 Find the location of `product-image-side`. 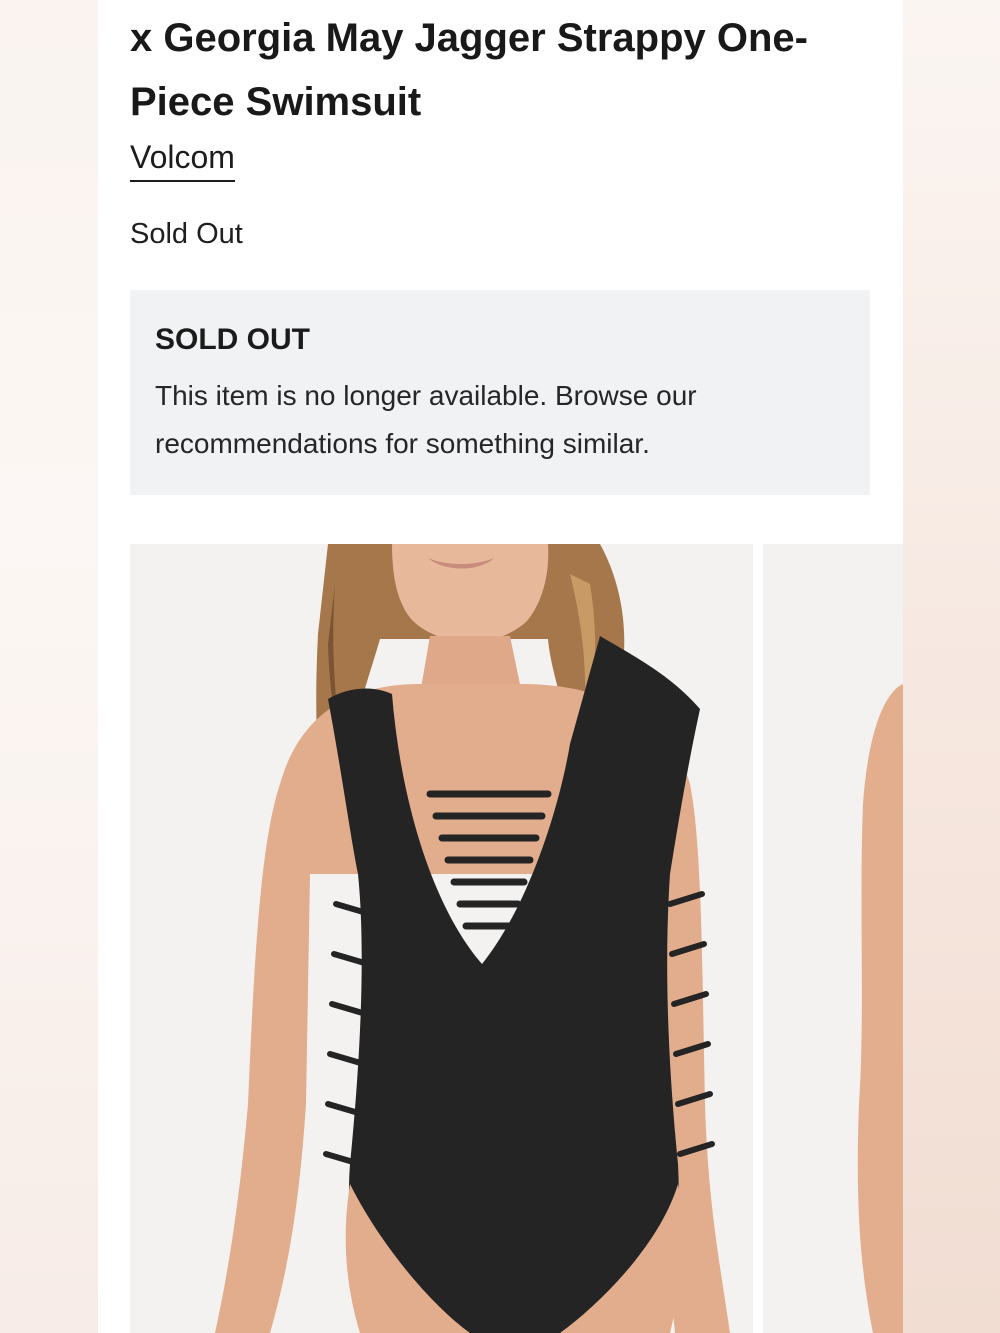

product-image-side is located at coordinates (833, 938).